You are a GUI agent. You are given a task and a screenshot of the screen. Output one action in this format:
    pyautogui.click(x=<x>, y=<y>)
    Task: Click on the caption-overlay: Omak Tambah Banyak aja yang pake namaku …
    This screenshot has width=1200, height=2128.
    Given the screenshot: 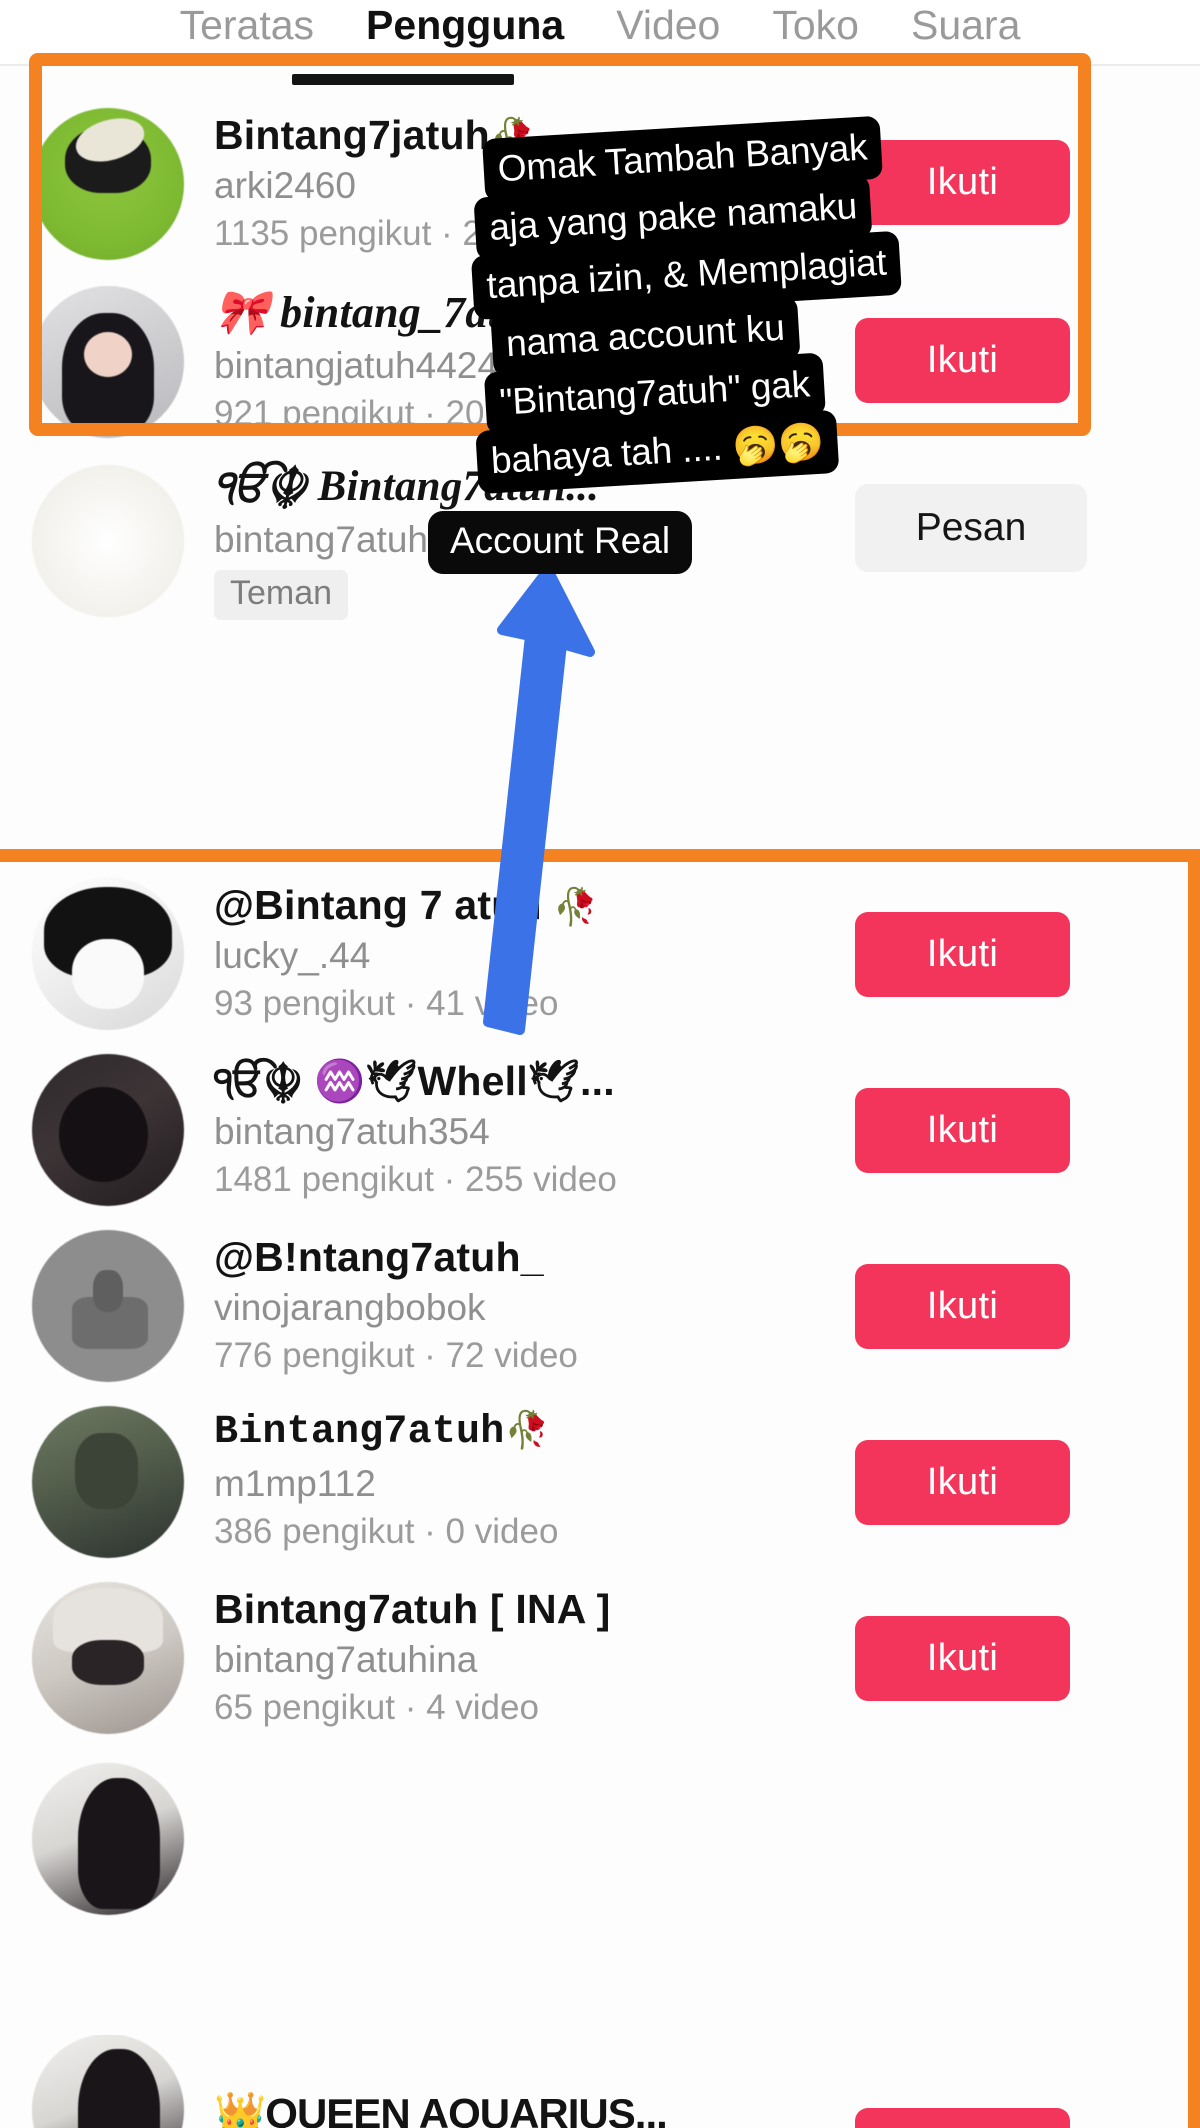 What is the action you would take?
    pyautogui.click(x=686, y=305)
    